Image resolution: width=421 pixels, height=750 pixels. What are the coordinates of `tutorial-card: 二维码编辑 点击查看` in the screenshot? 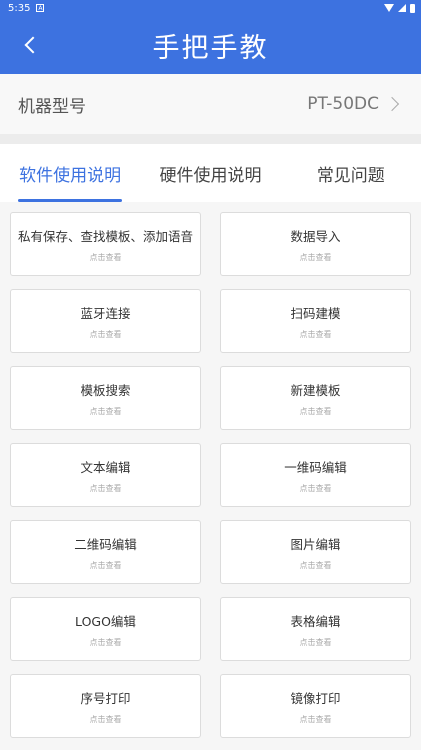 It's located at (105, 552).